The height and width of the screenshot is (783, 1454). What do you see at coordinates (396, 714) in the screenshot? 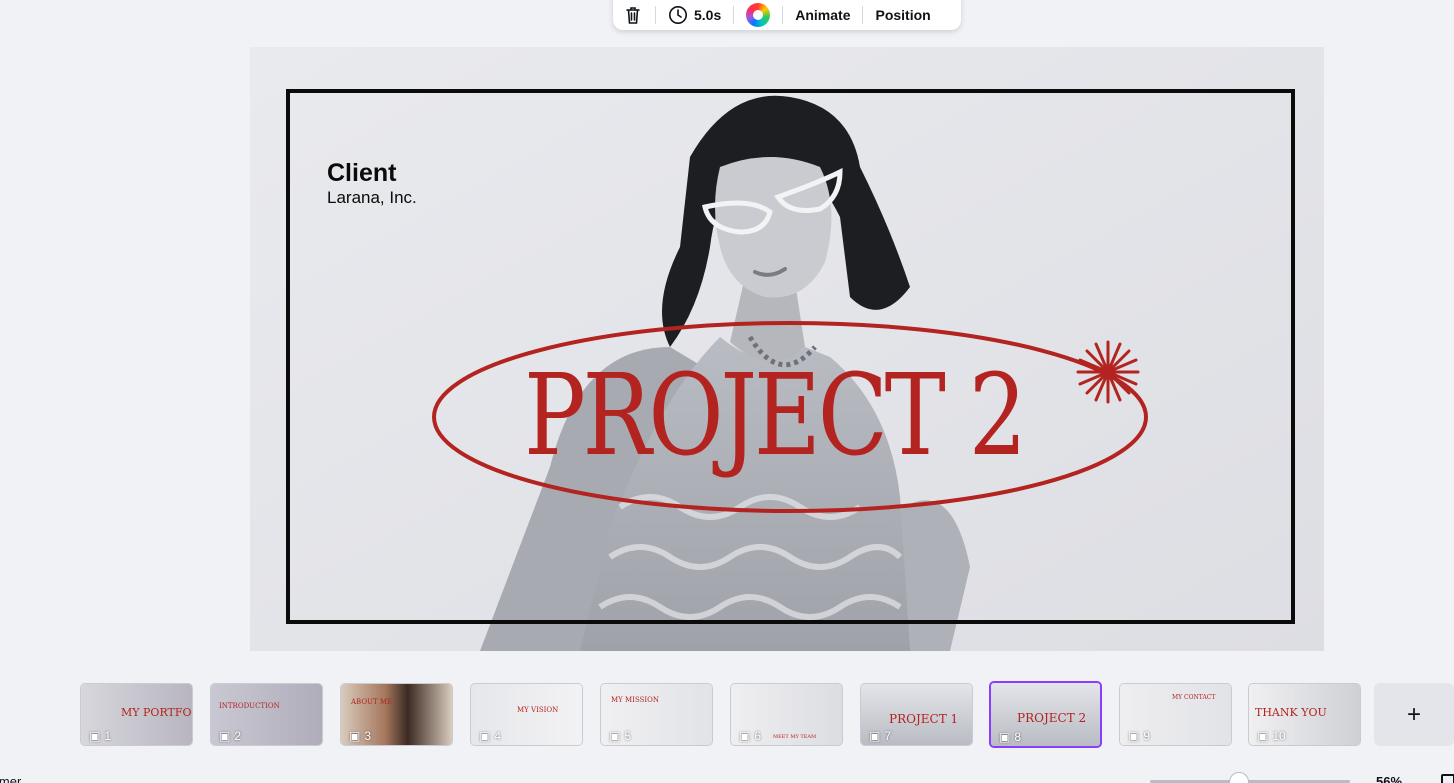
I see `page-thumbnail: ABOUT ME ▣ 3` at bounding box center [396, 714].